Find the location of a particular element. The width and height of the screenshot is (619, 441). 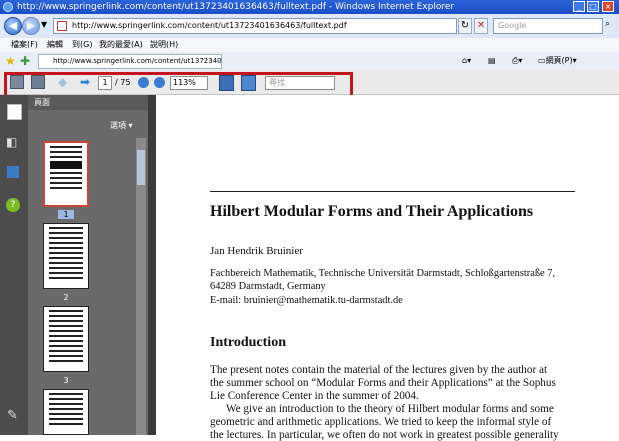

thumbnail-label-2: 2 is located at coordinates (66, 297).